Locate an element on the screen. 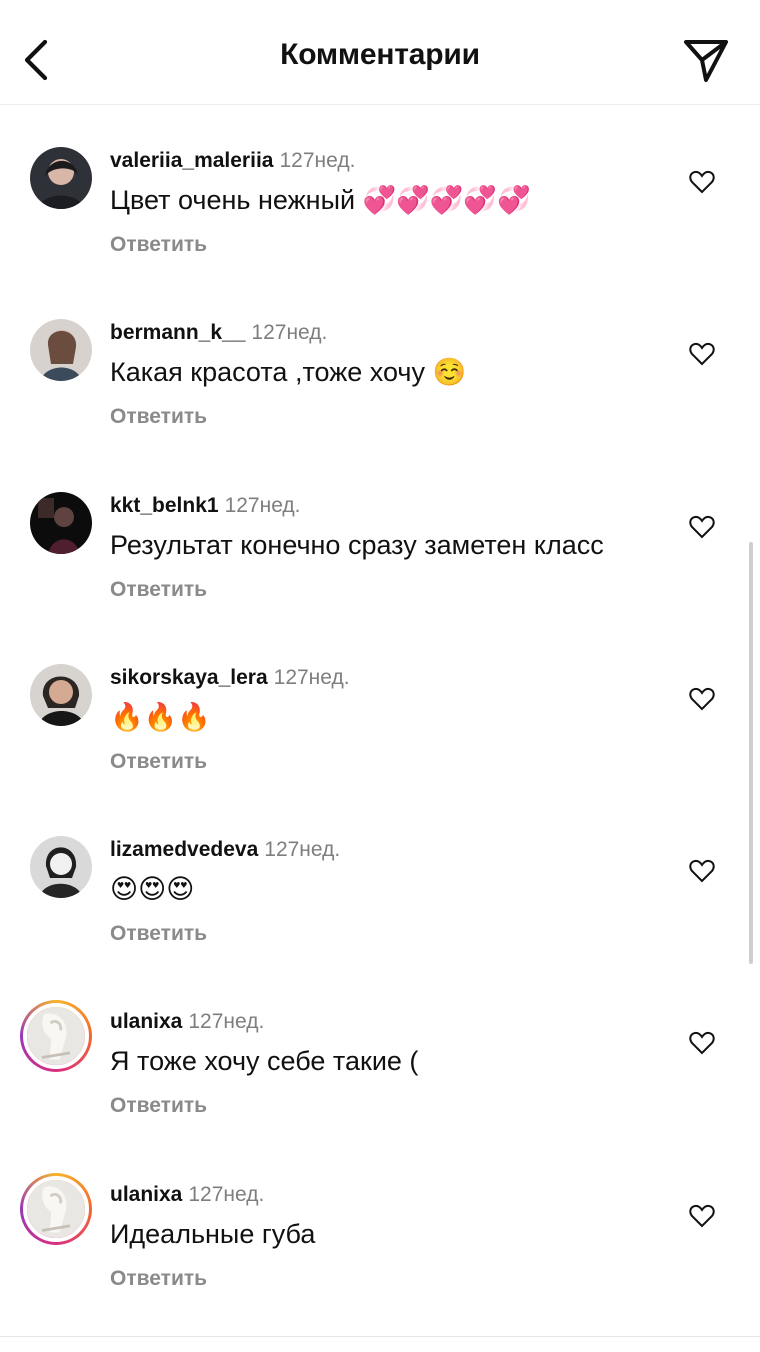 This screenshot has height=1352, width=760. comment-item: ulanixa 127нед. Идеальные губа Ответить is located at coordinates (380, 1225).